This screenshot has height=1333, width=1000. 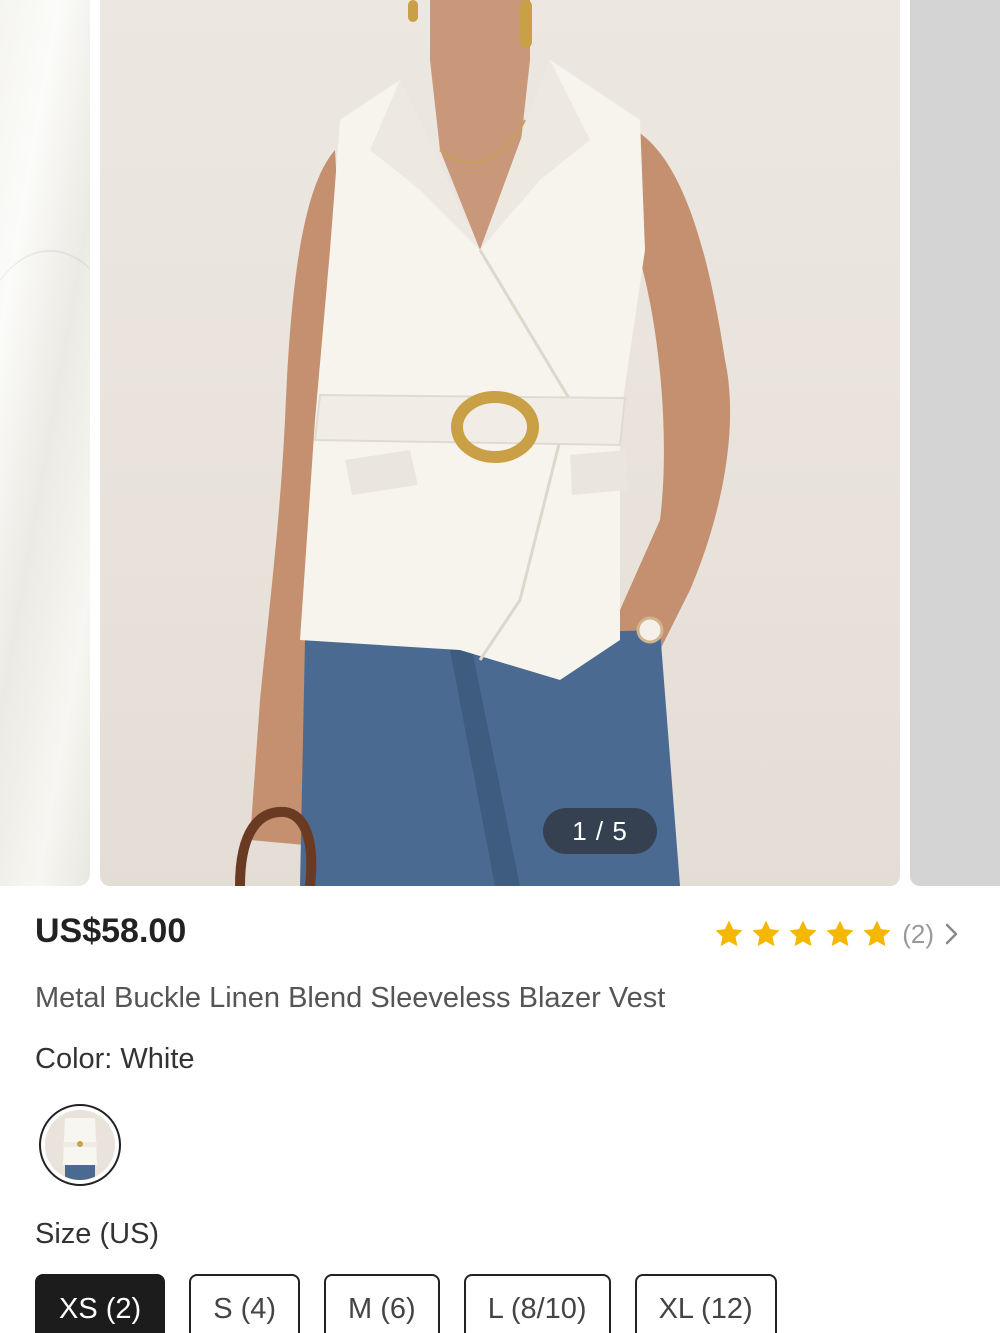 I want to click on size-option: S (4), so click(x=245, y=1303).